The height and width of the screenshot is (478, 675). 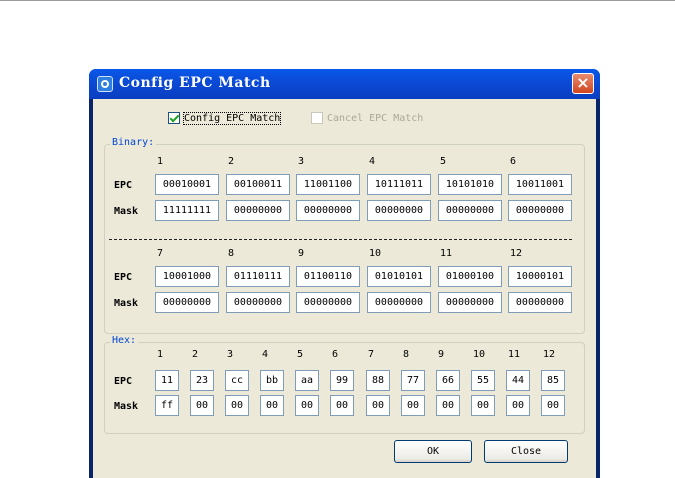 I want to click on binary-col-header: 4, so click(x=372, y=161).